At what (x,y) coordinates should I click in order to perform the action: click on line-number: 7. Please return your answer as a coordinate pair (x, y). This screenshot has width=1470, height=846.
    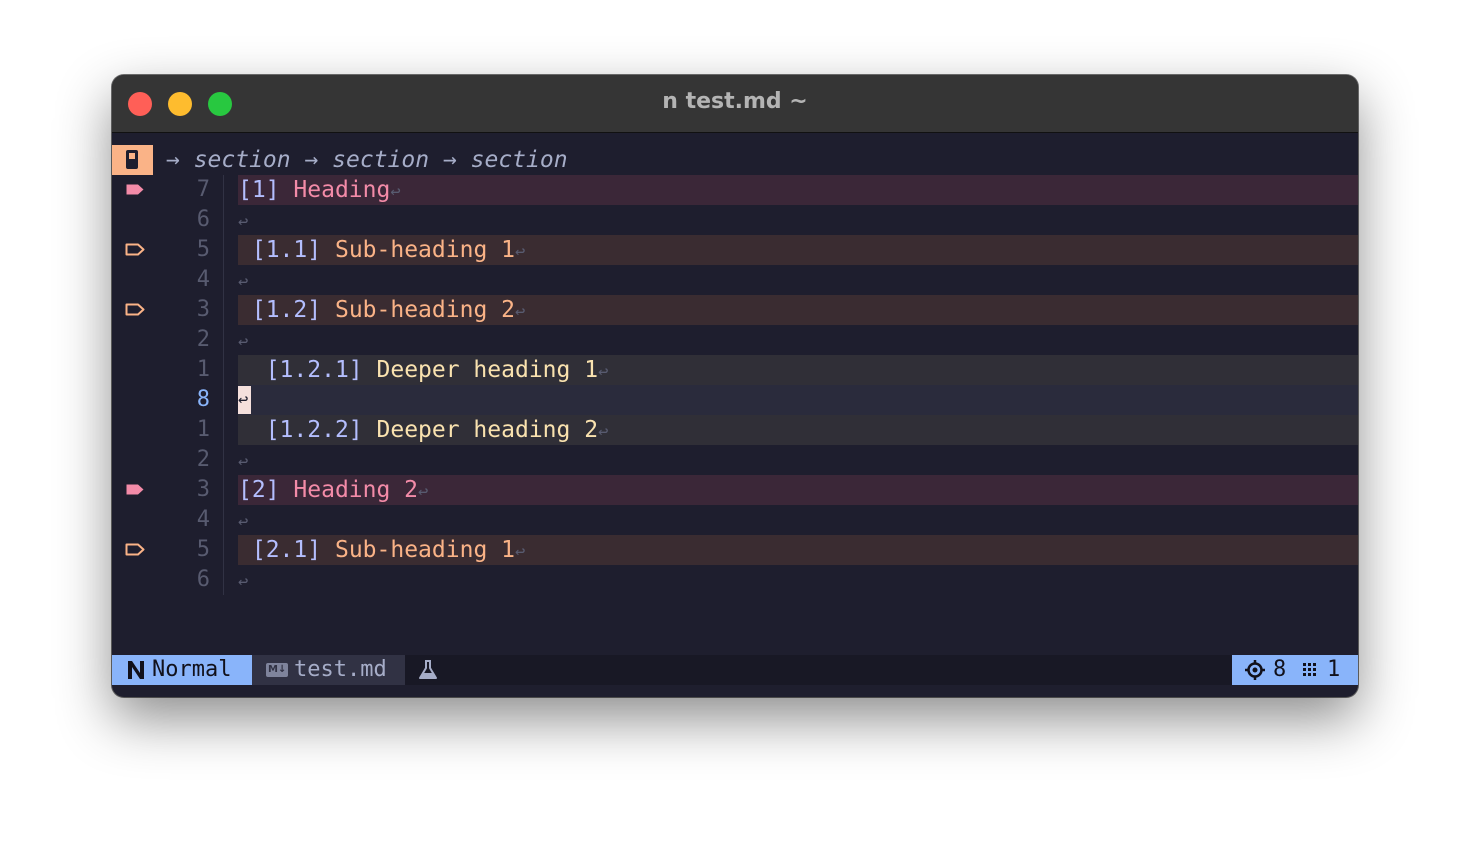
    Looking at the image, I should click on (203, 189).